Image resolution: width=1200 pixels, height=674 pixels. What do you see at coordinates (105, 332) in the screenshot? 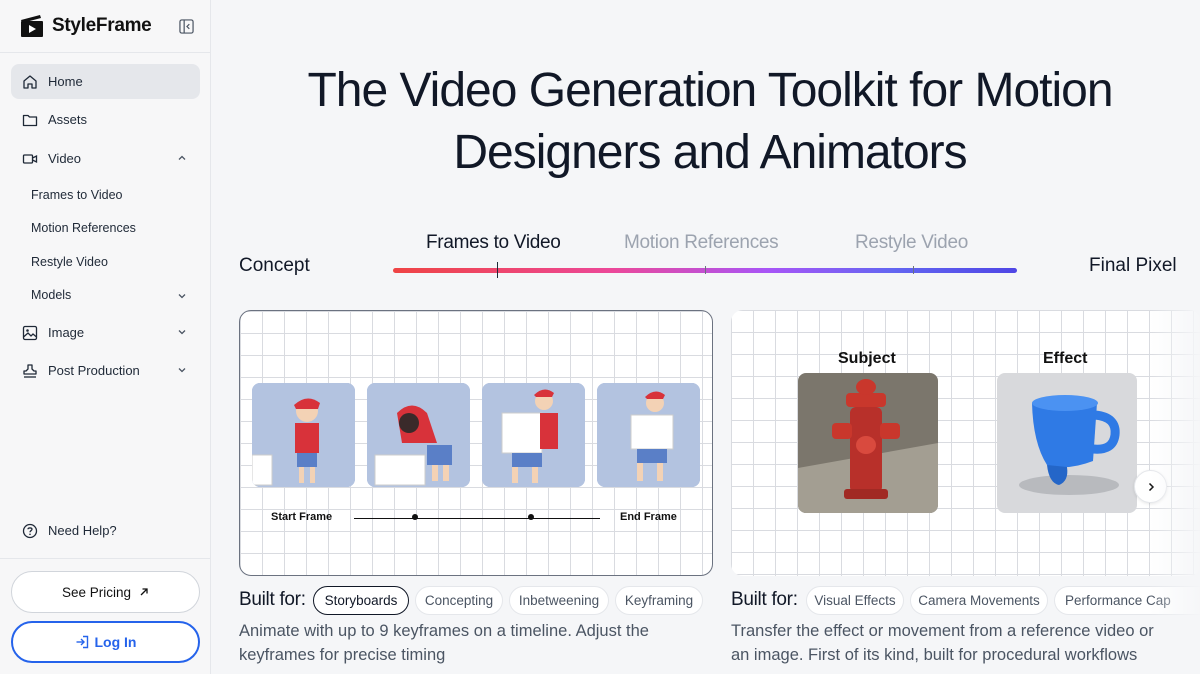
I see `sidebar-item-image: Image` at bounding box center [105, 332].